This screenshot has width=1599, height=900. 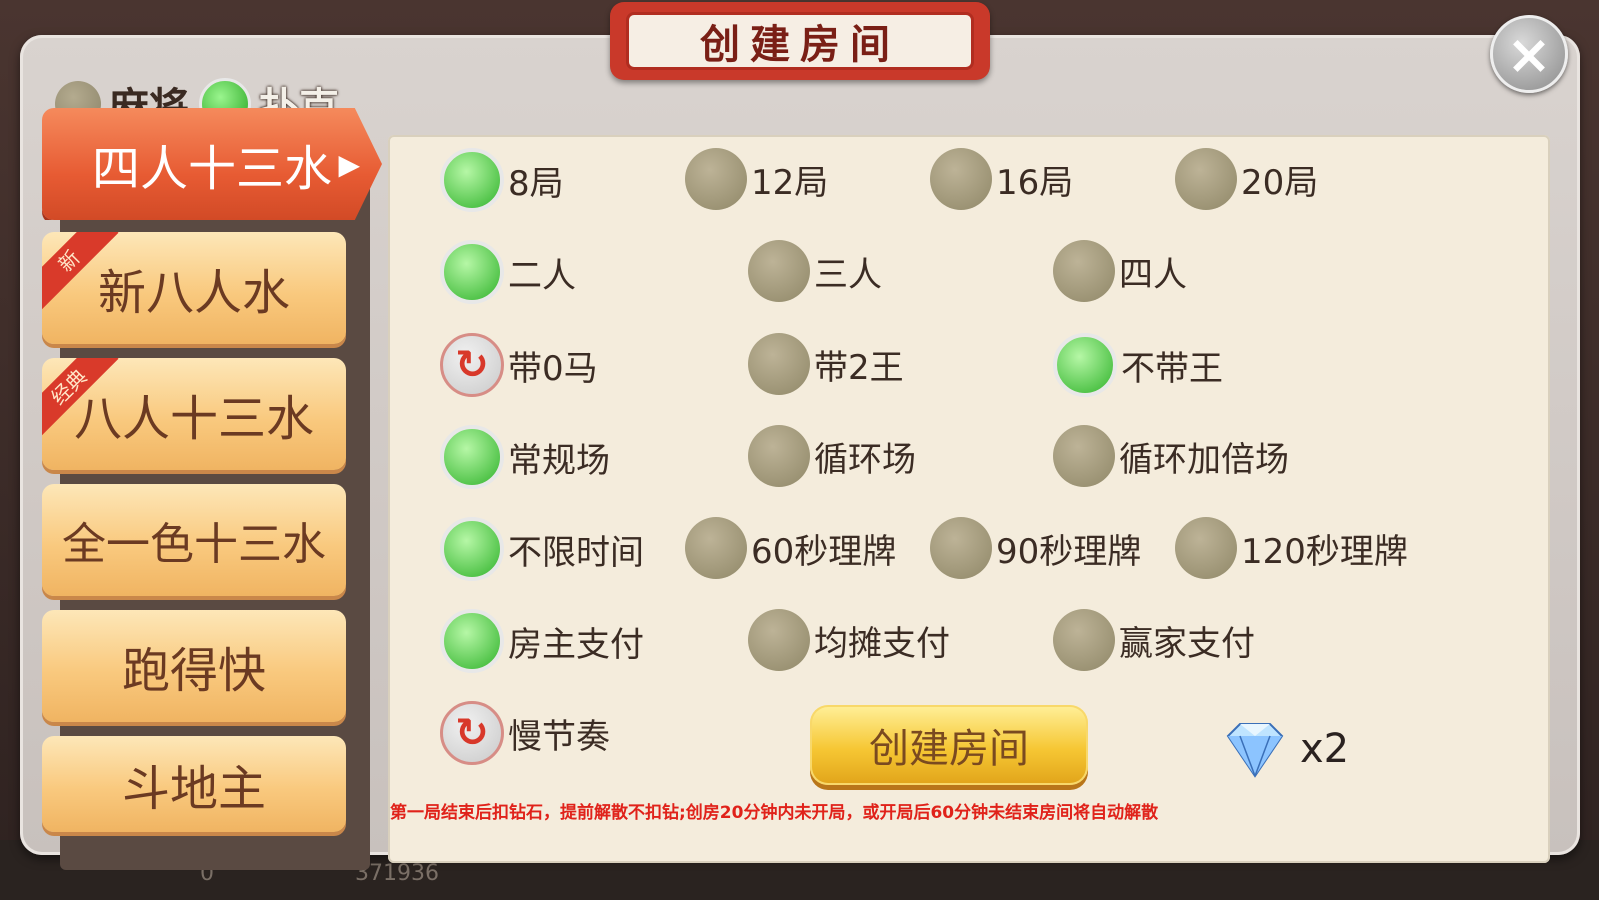 I want to click on cost-multiplier: x2, so click(x=1325, y=749).